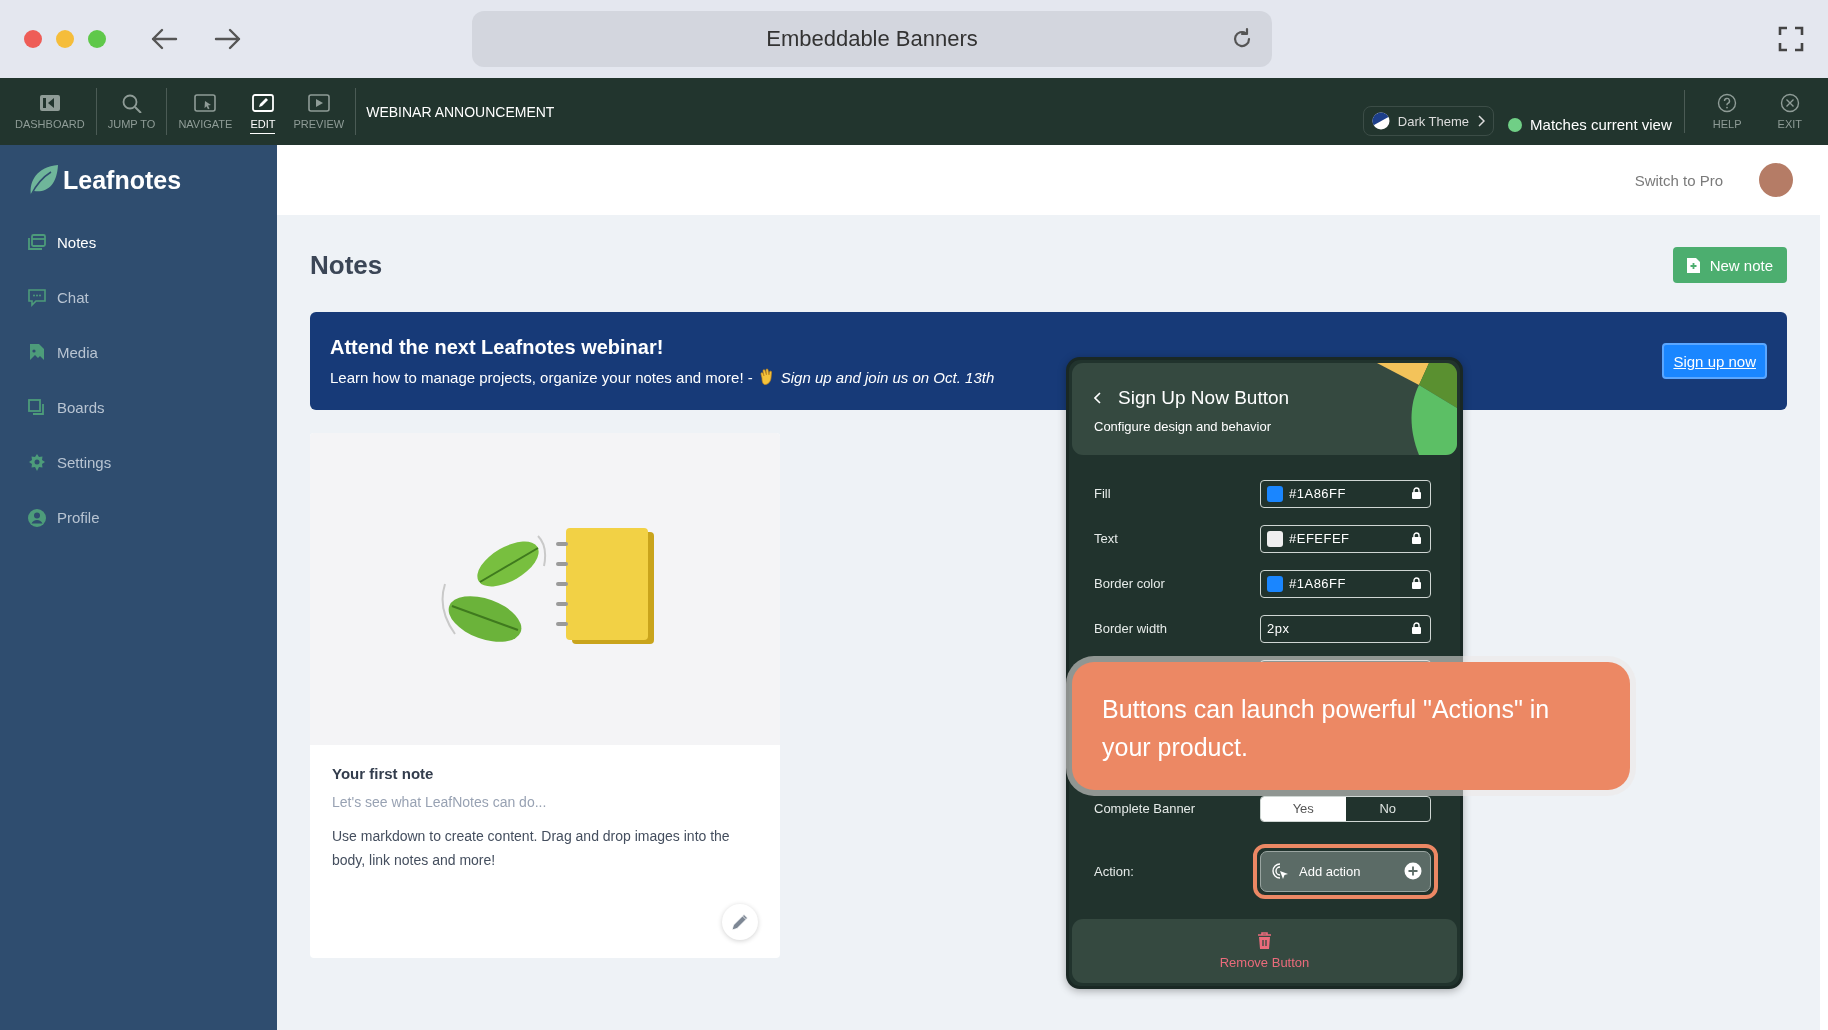 The height and width of the screenshot is (1030, 1828). Describe the element at coordinates (1098, 398) in the screenshot. I see `back-chevron-icon` at that location.